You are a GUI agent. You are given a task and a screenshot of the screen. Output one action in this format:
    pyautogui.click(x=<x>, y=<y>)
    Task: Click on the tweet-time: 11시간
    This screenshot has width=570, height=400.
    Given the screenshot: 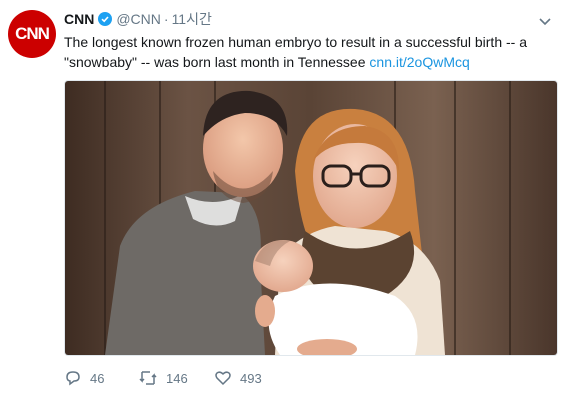 What is the action you would take?
    pyautogui.click(x=192, y=19)
    